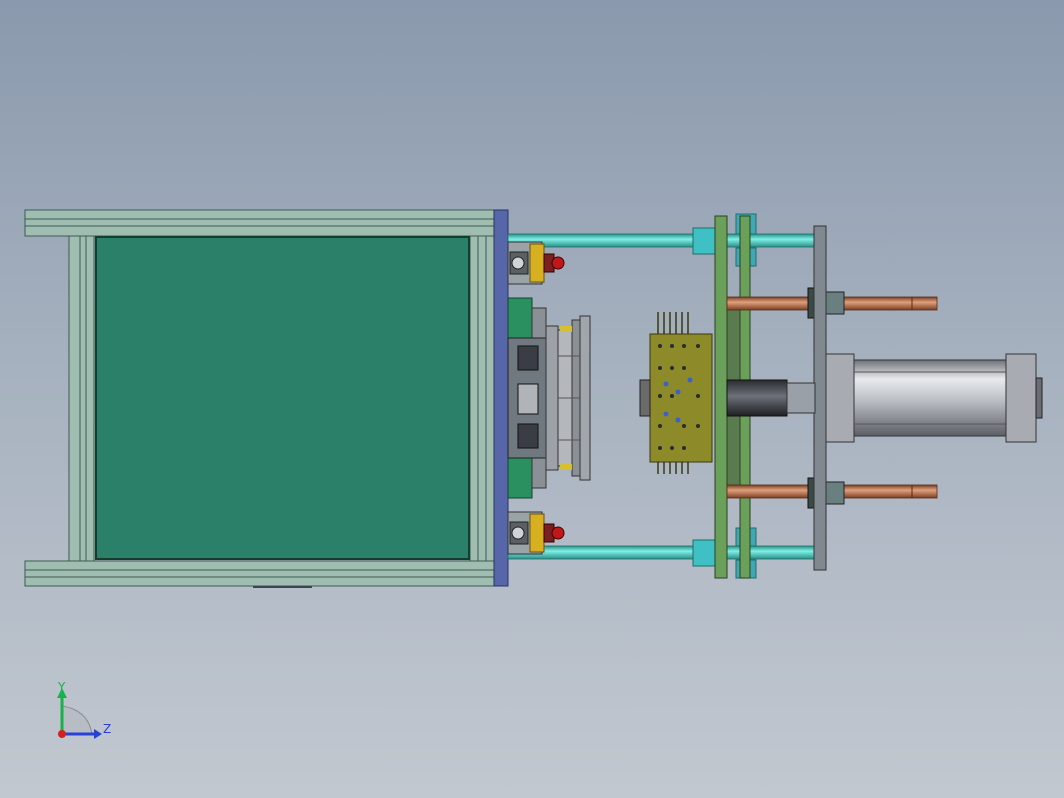 The height and width of the screenshot is (798, 1064). What do you see at coordinates (536, 263) in the screenshot?
I see `clamp-top` at bounding box center [536, 263].